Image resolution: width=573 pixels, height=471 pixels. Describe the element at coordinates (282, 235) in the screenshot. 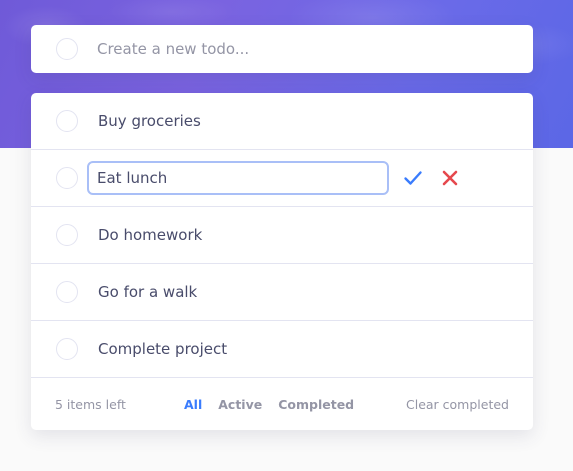

I see `todo-item: Do homework` at that location.